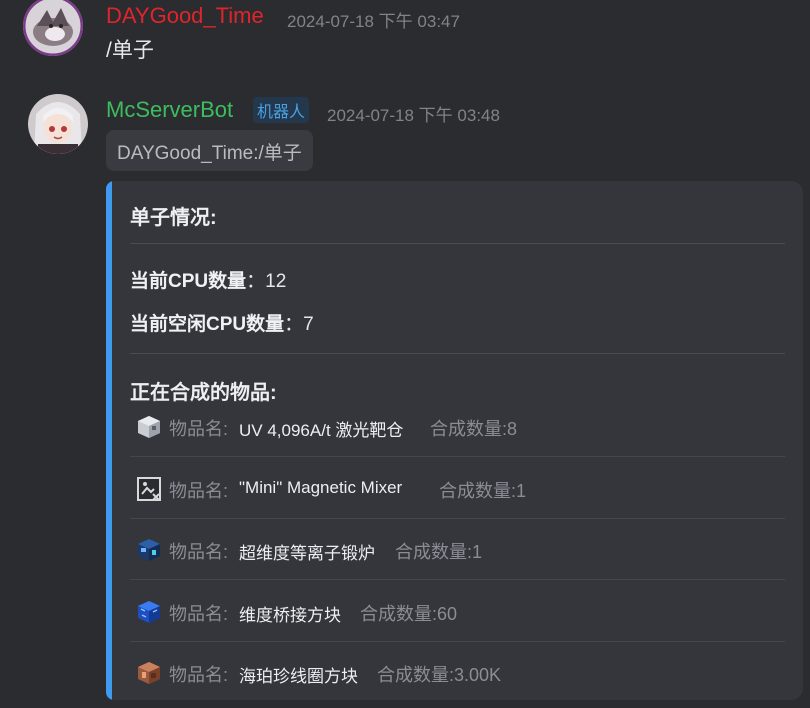 Image resolution: width=810 pixels, height=708 pixels. Describe the element at coordinates (439, 675) in the screenshot. I see `item-count: 合成数量:3.00K` at that location.